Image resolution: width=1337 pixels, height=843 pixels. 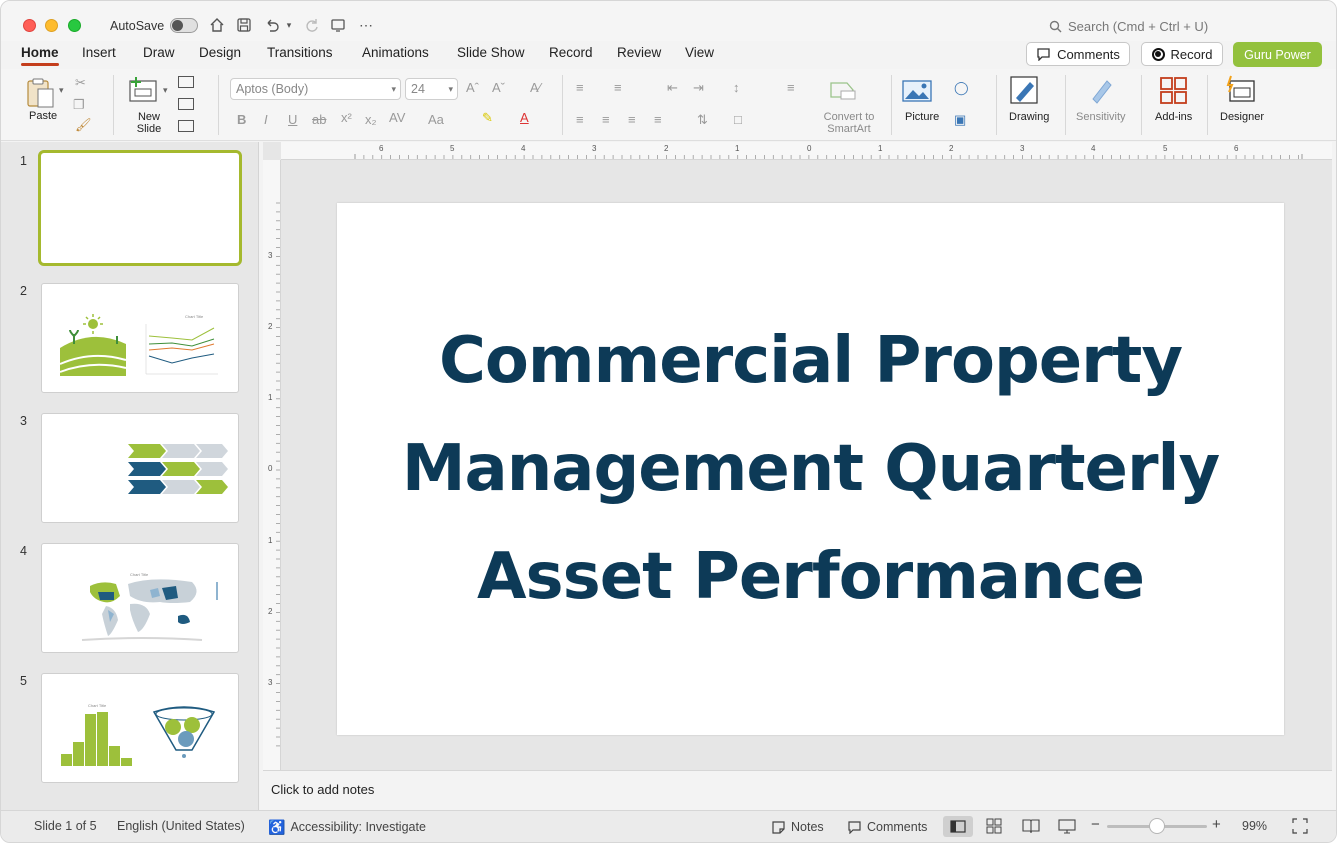 I want to click on close-window-button, so click(x=29, y=25).